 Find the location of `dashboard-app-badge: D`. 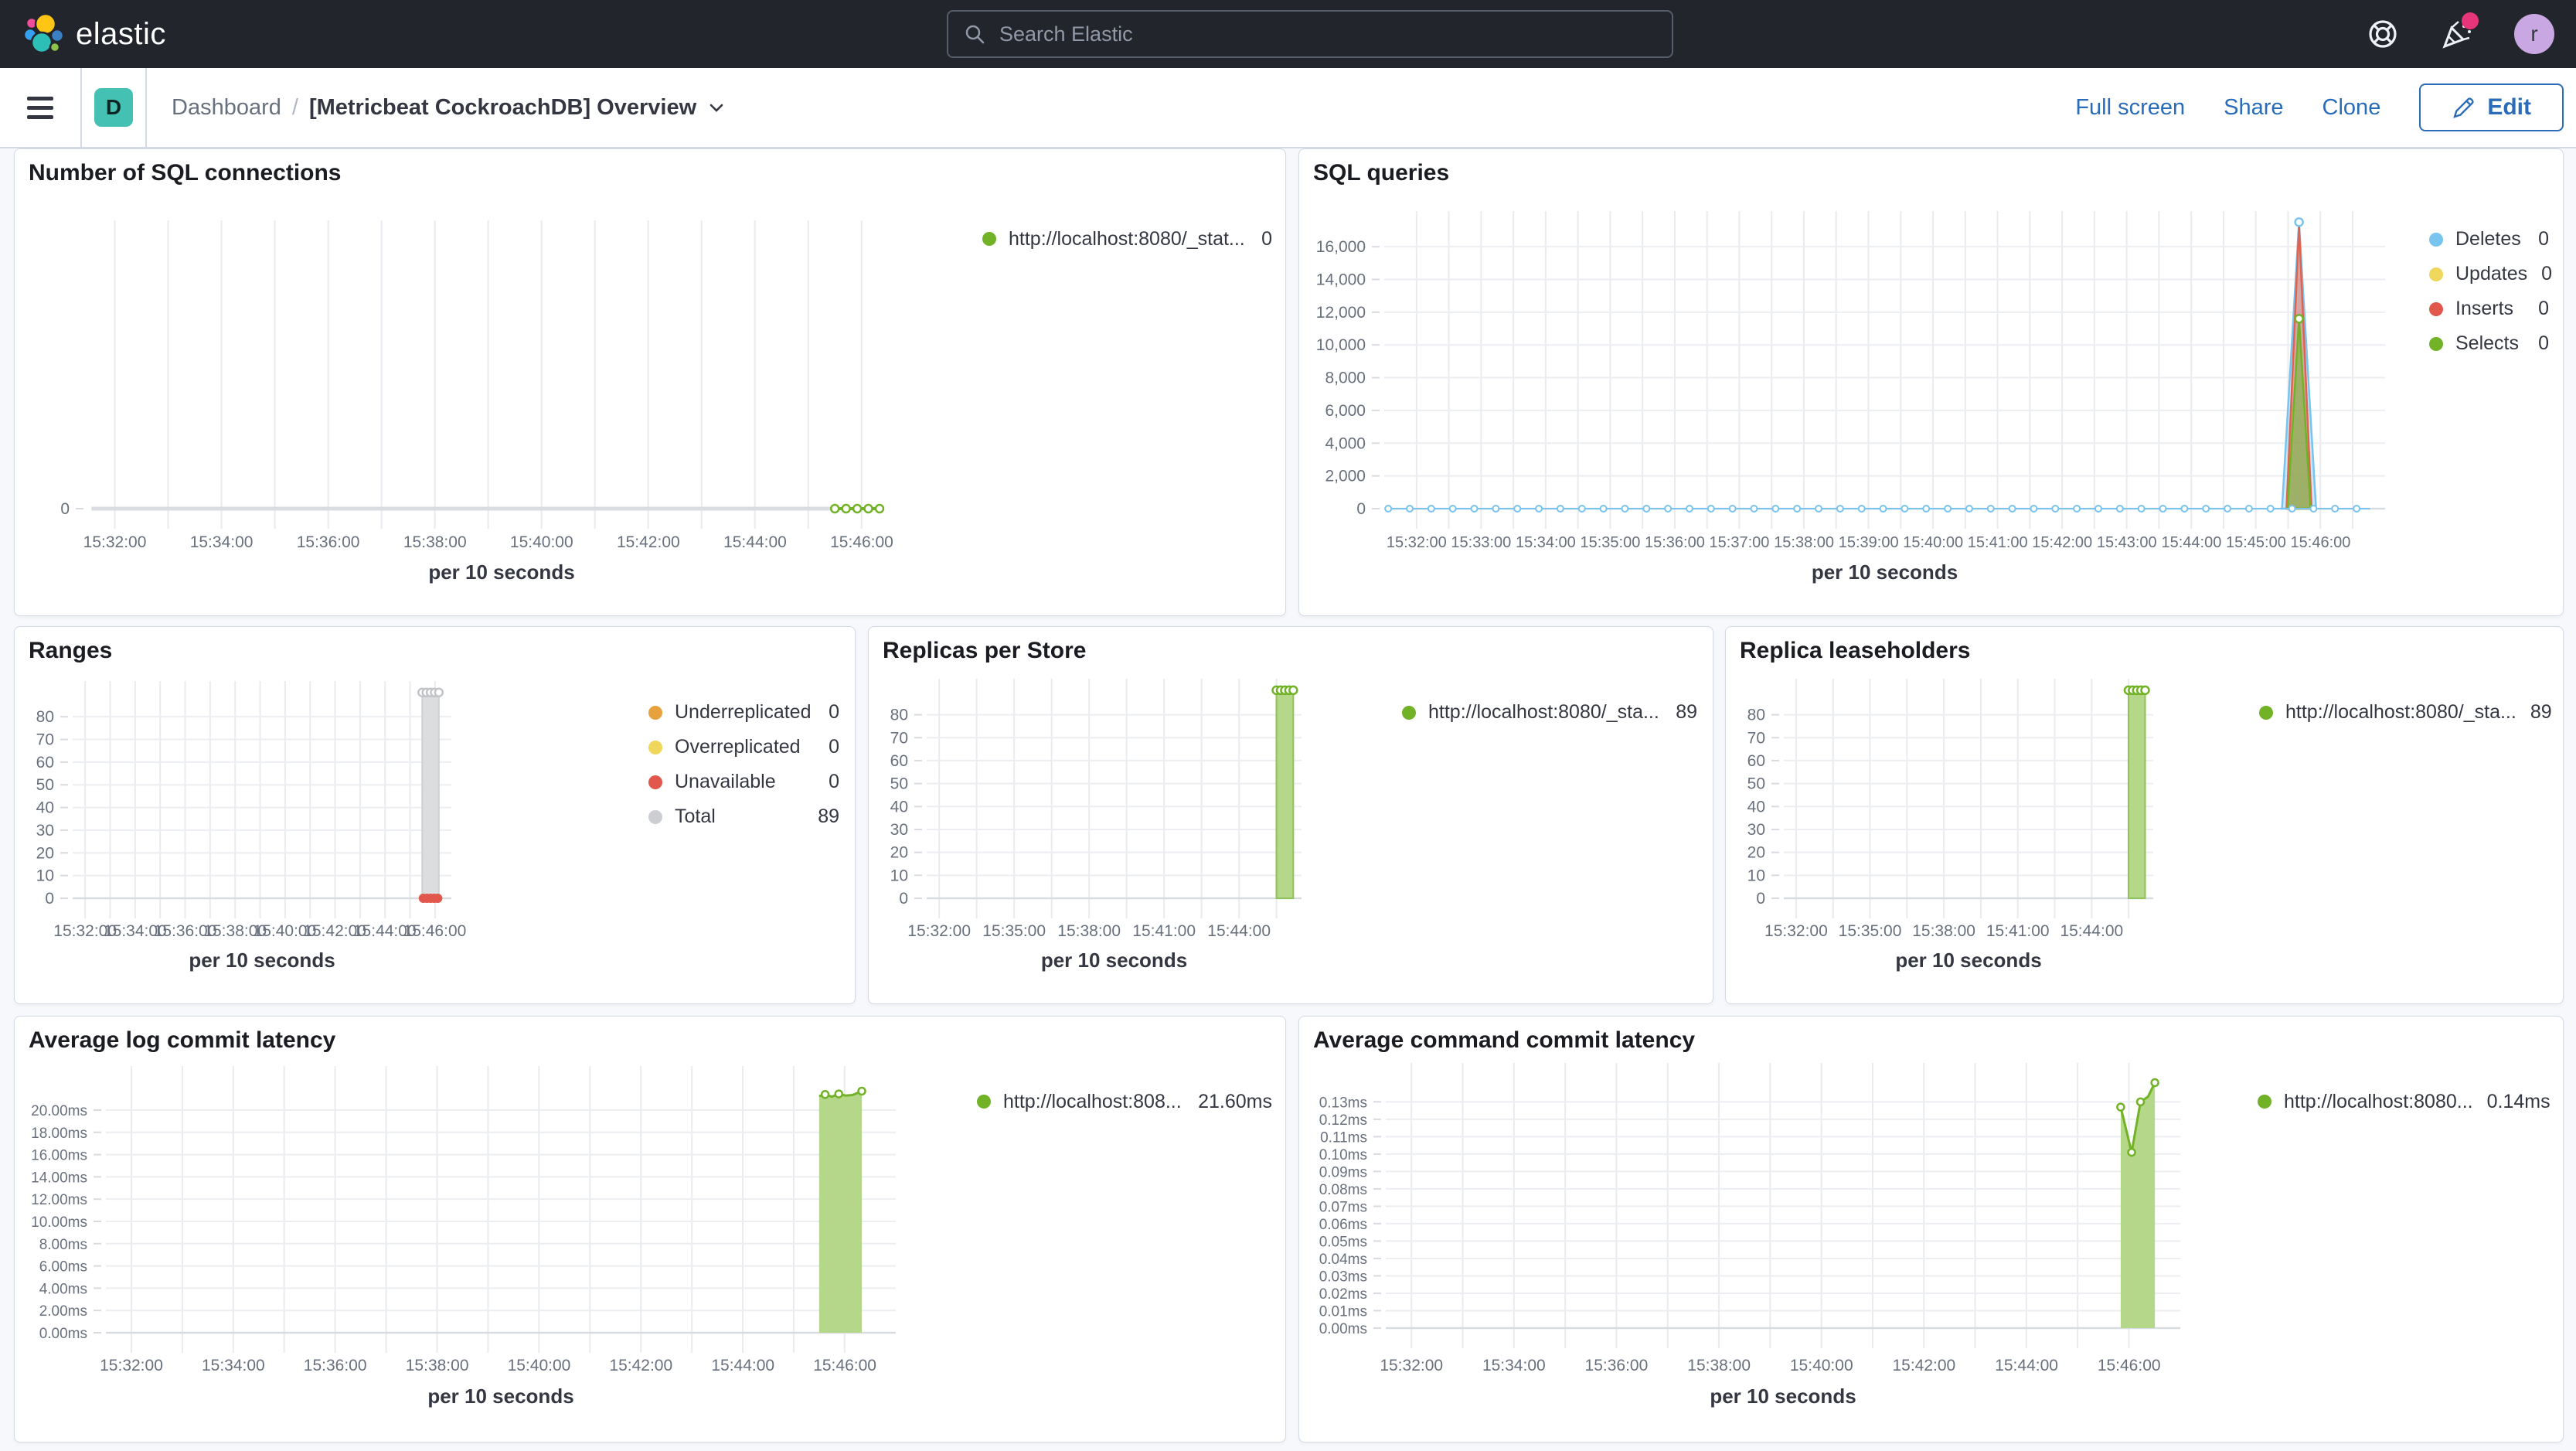

dashboard-app-badge: D is located at coordinates (114, 107).